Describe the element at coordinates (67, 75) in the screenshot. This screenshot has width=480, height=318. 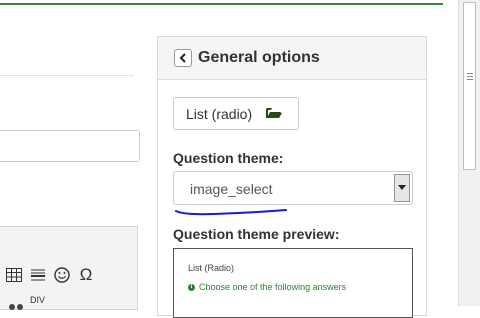
I see `section-divider` at that location.